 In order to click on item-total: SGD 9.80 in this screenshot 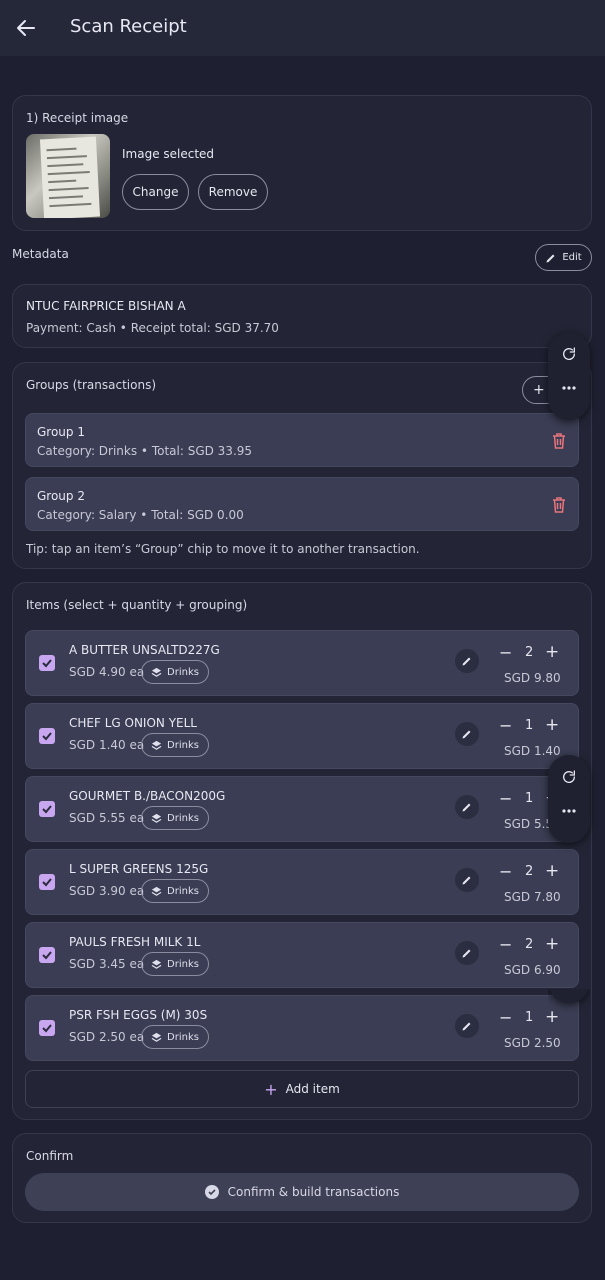, I will do `click(532, 678)`.